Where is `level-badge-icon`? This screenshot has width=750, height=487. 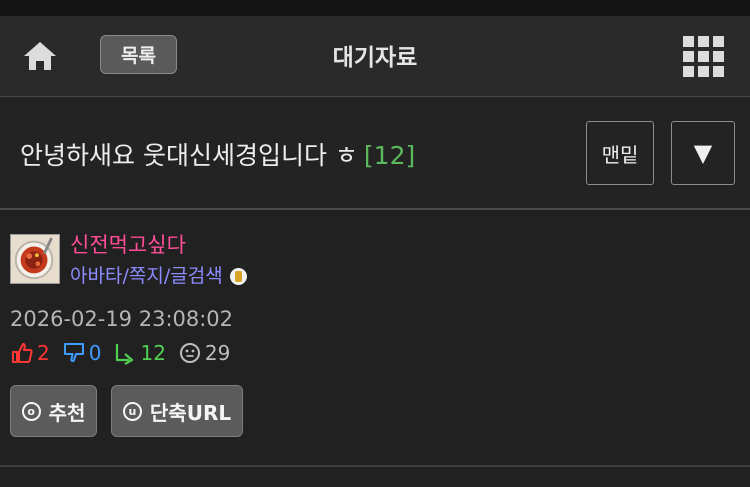 level-badge-icon is located at coordinates (238, 276).